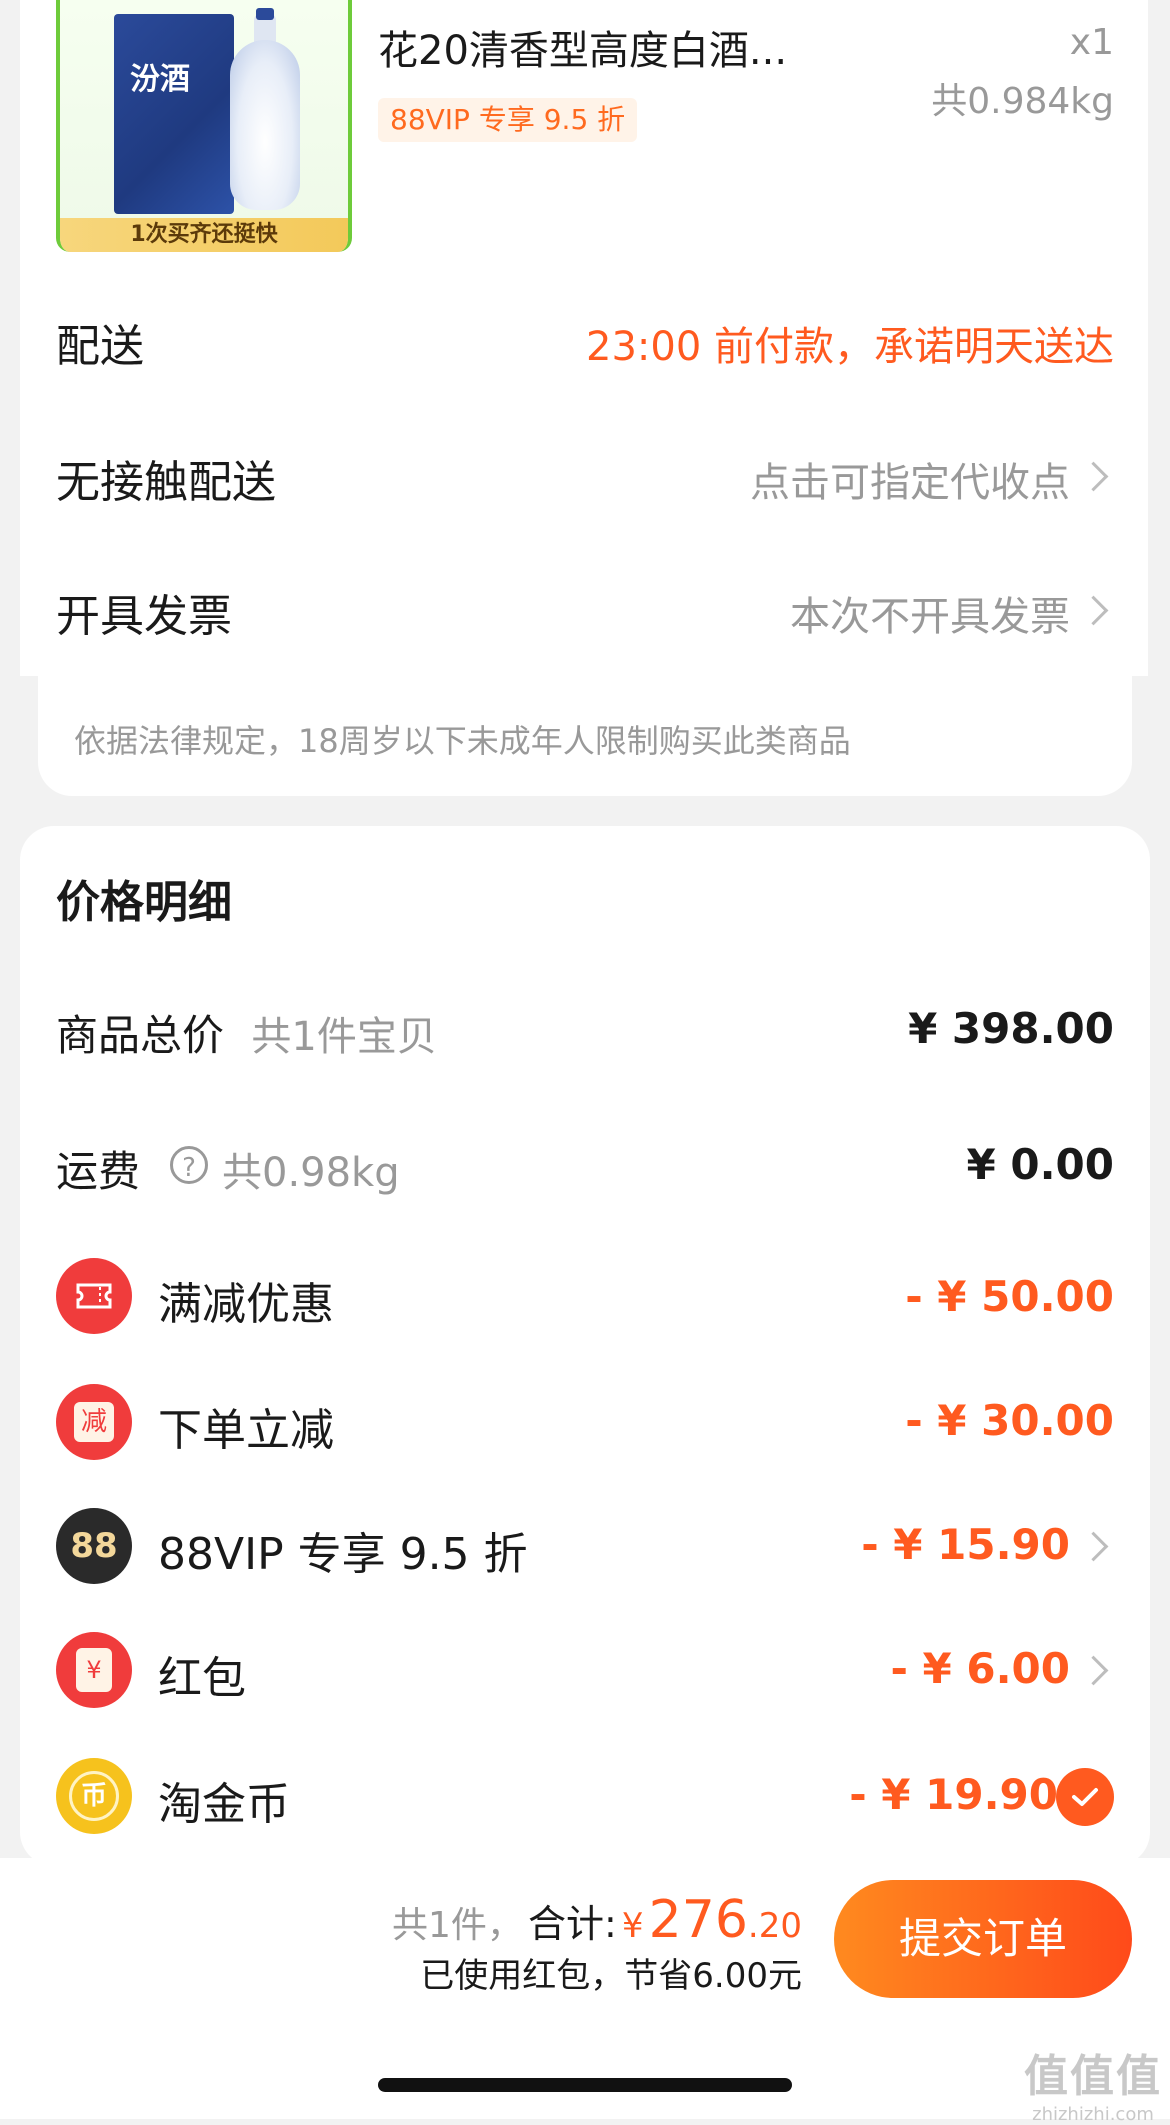  What do you see at coordinates (1085, 1797) in the screenshot?
I see `checkmark-icon` at bounding box center [1085, 1797].